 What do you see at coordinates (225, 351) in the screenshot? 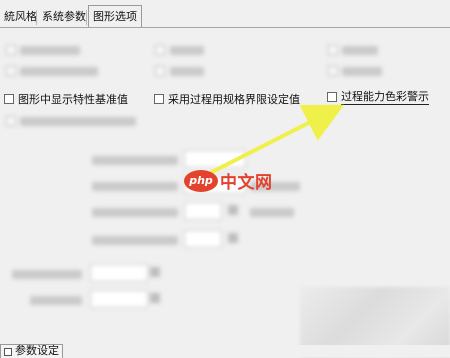
I see `bottom-bar` at bounding box center [225, 351].